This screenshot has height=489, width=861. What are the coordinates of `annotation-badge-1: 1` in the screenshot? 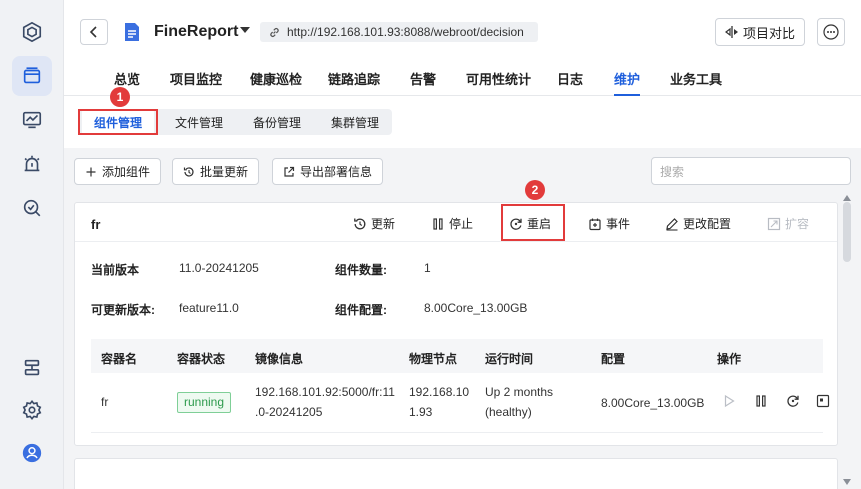 It's located at (120, 97).